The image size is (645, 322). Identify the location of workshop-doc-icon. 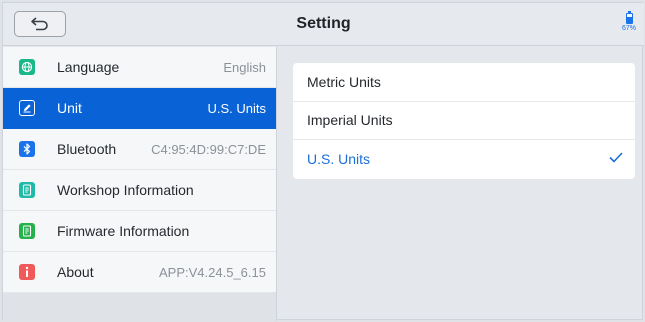
(27, 190).